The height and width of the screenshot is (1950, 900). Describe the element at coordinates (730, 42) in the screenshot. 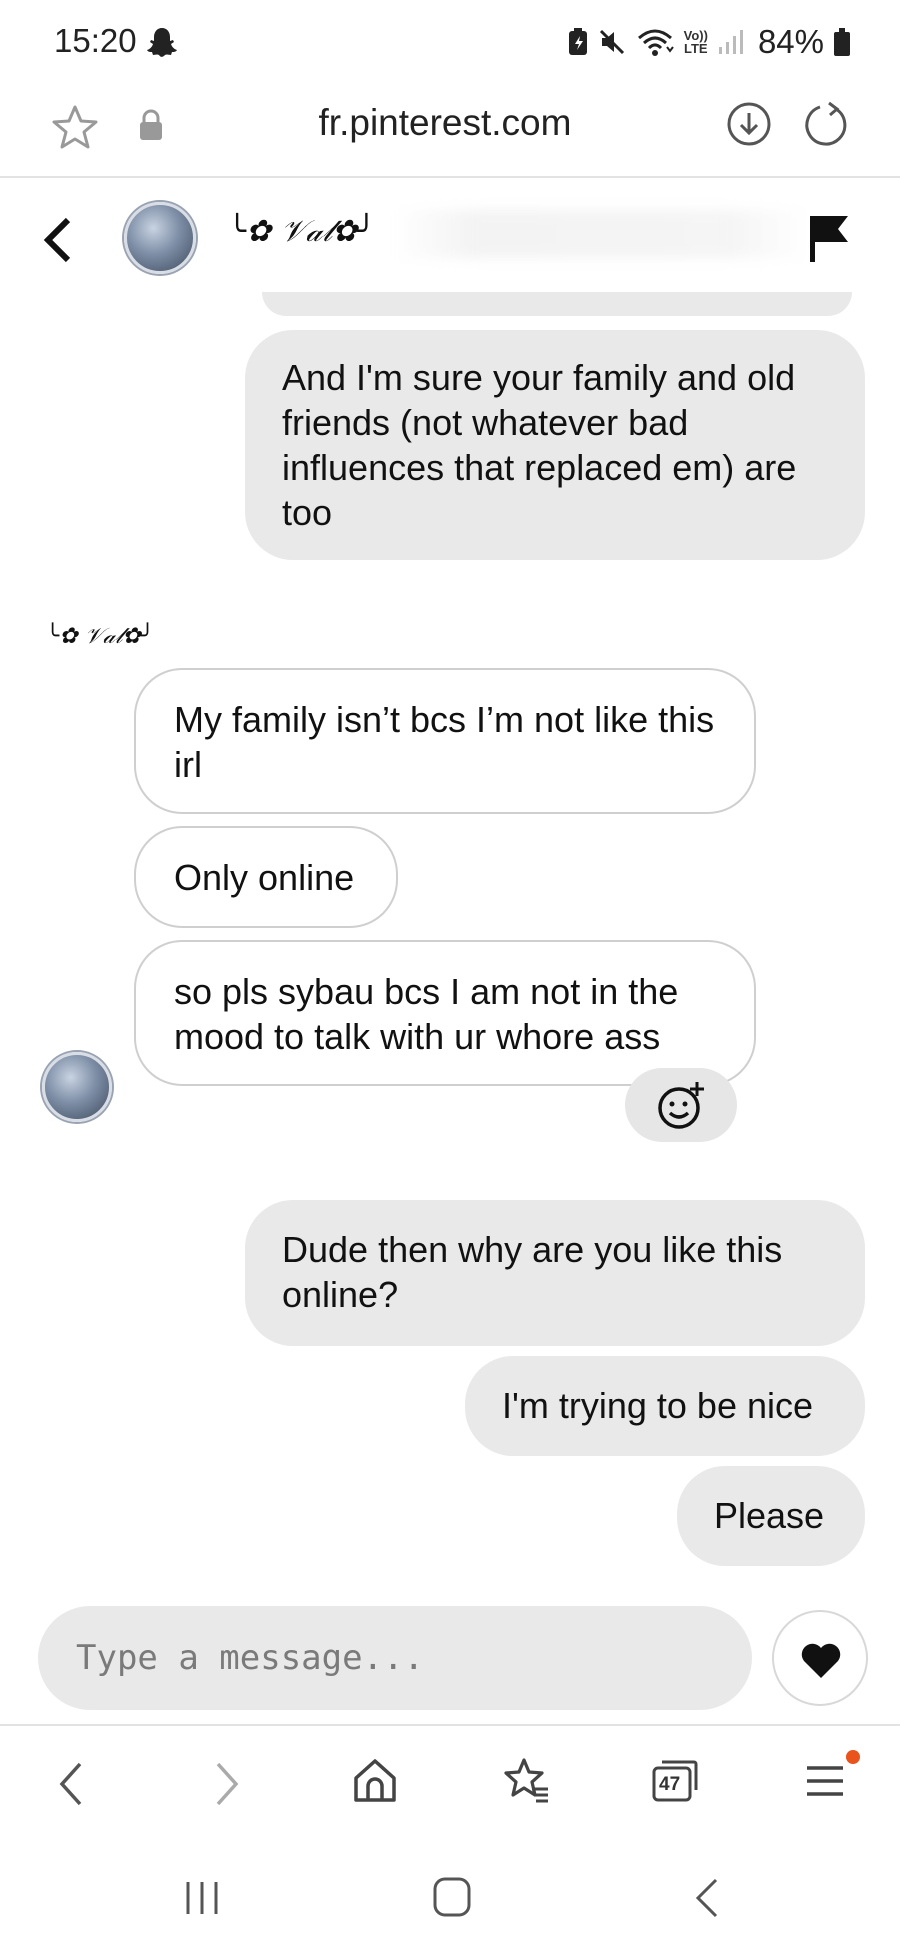

I see `signal-icon` at that location.